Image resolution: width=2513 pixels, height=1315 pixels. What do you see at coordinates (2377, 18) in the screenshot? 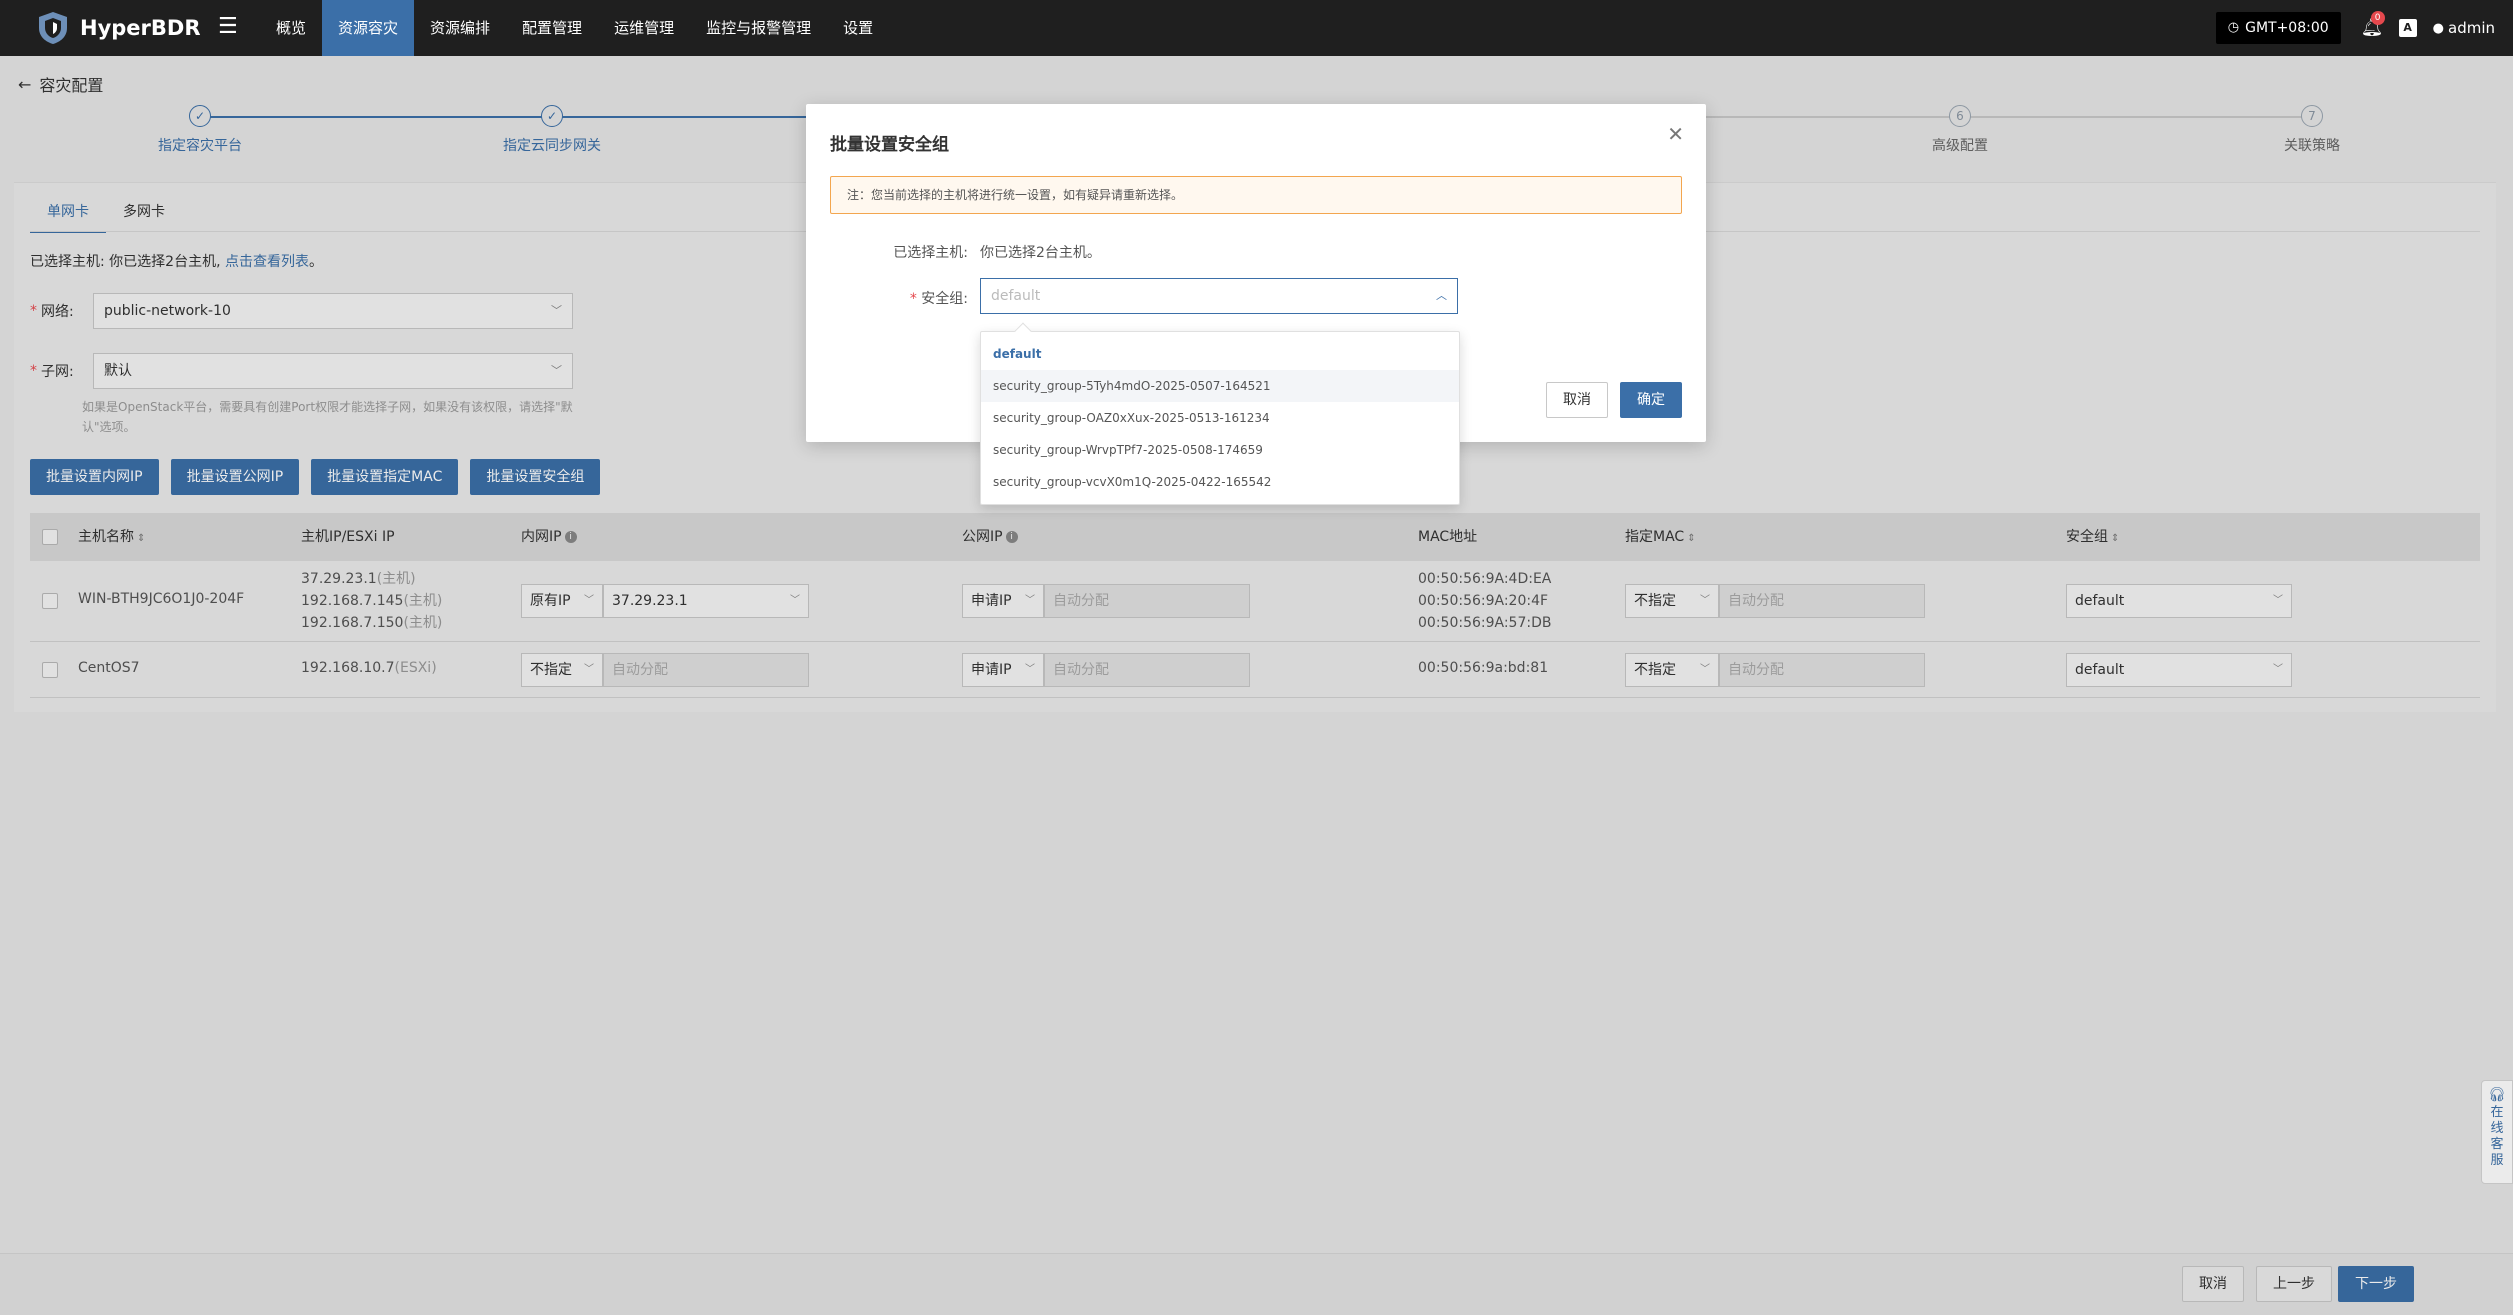
I see `notification-badge: 0` at bounding box center [2377, 18].